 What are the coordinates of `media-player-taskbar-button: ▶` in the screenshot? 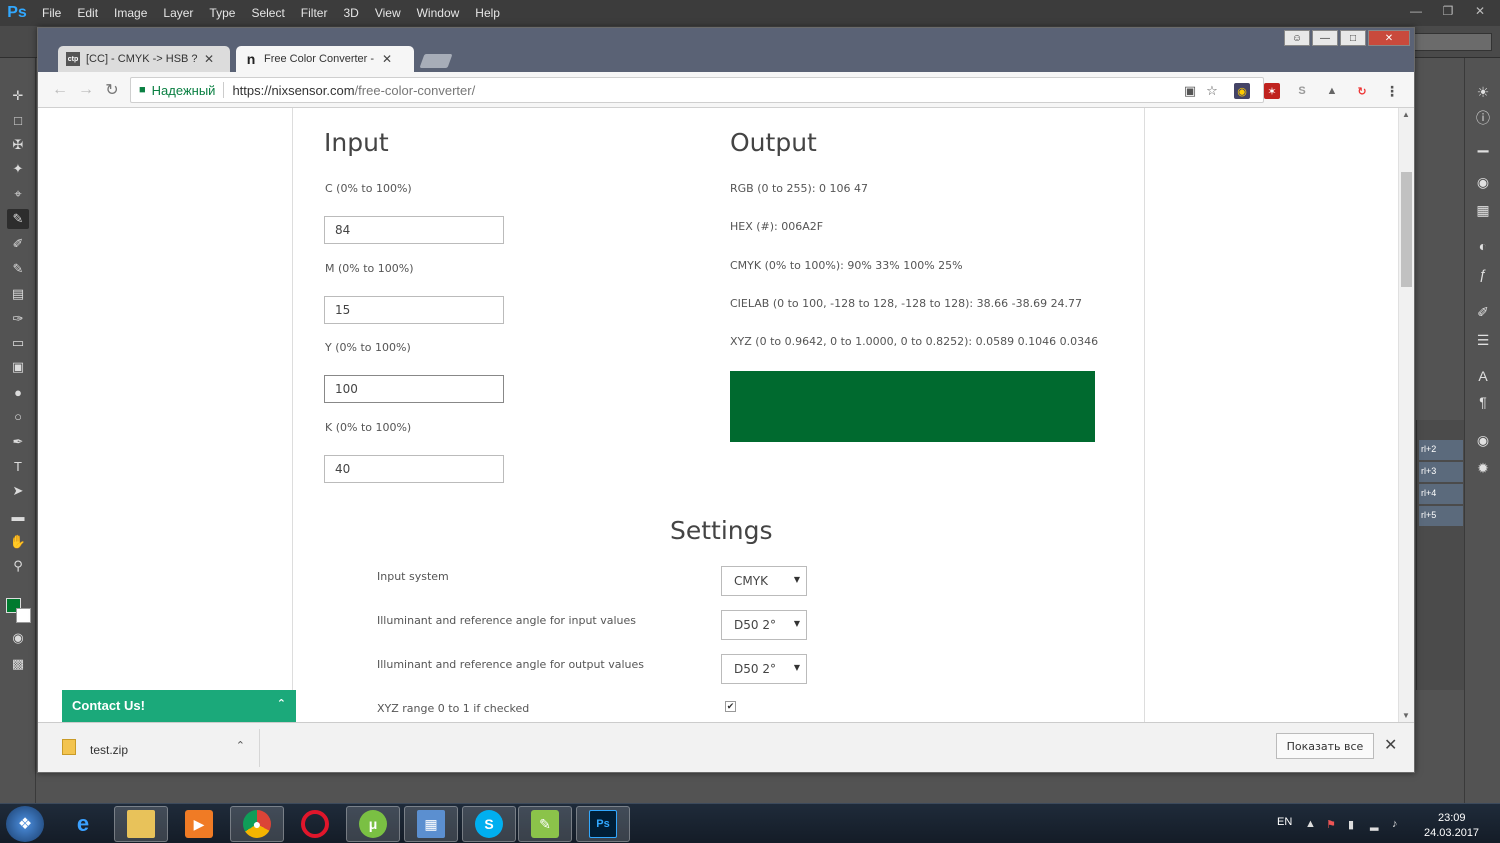 It's located at (199, 824).